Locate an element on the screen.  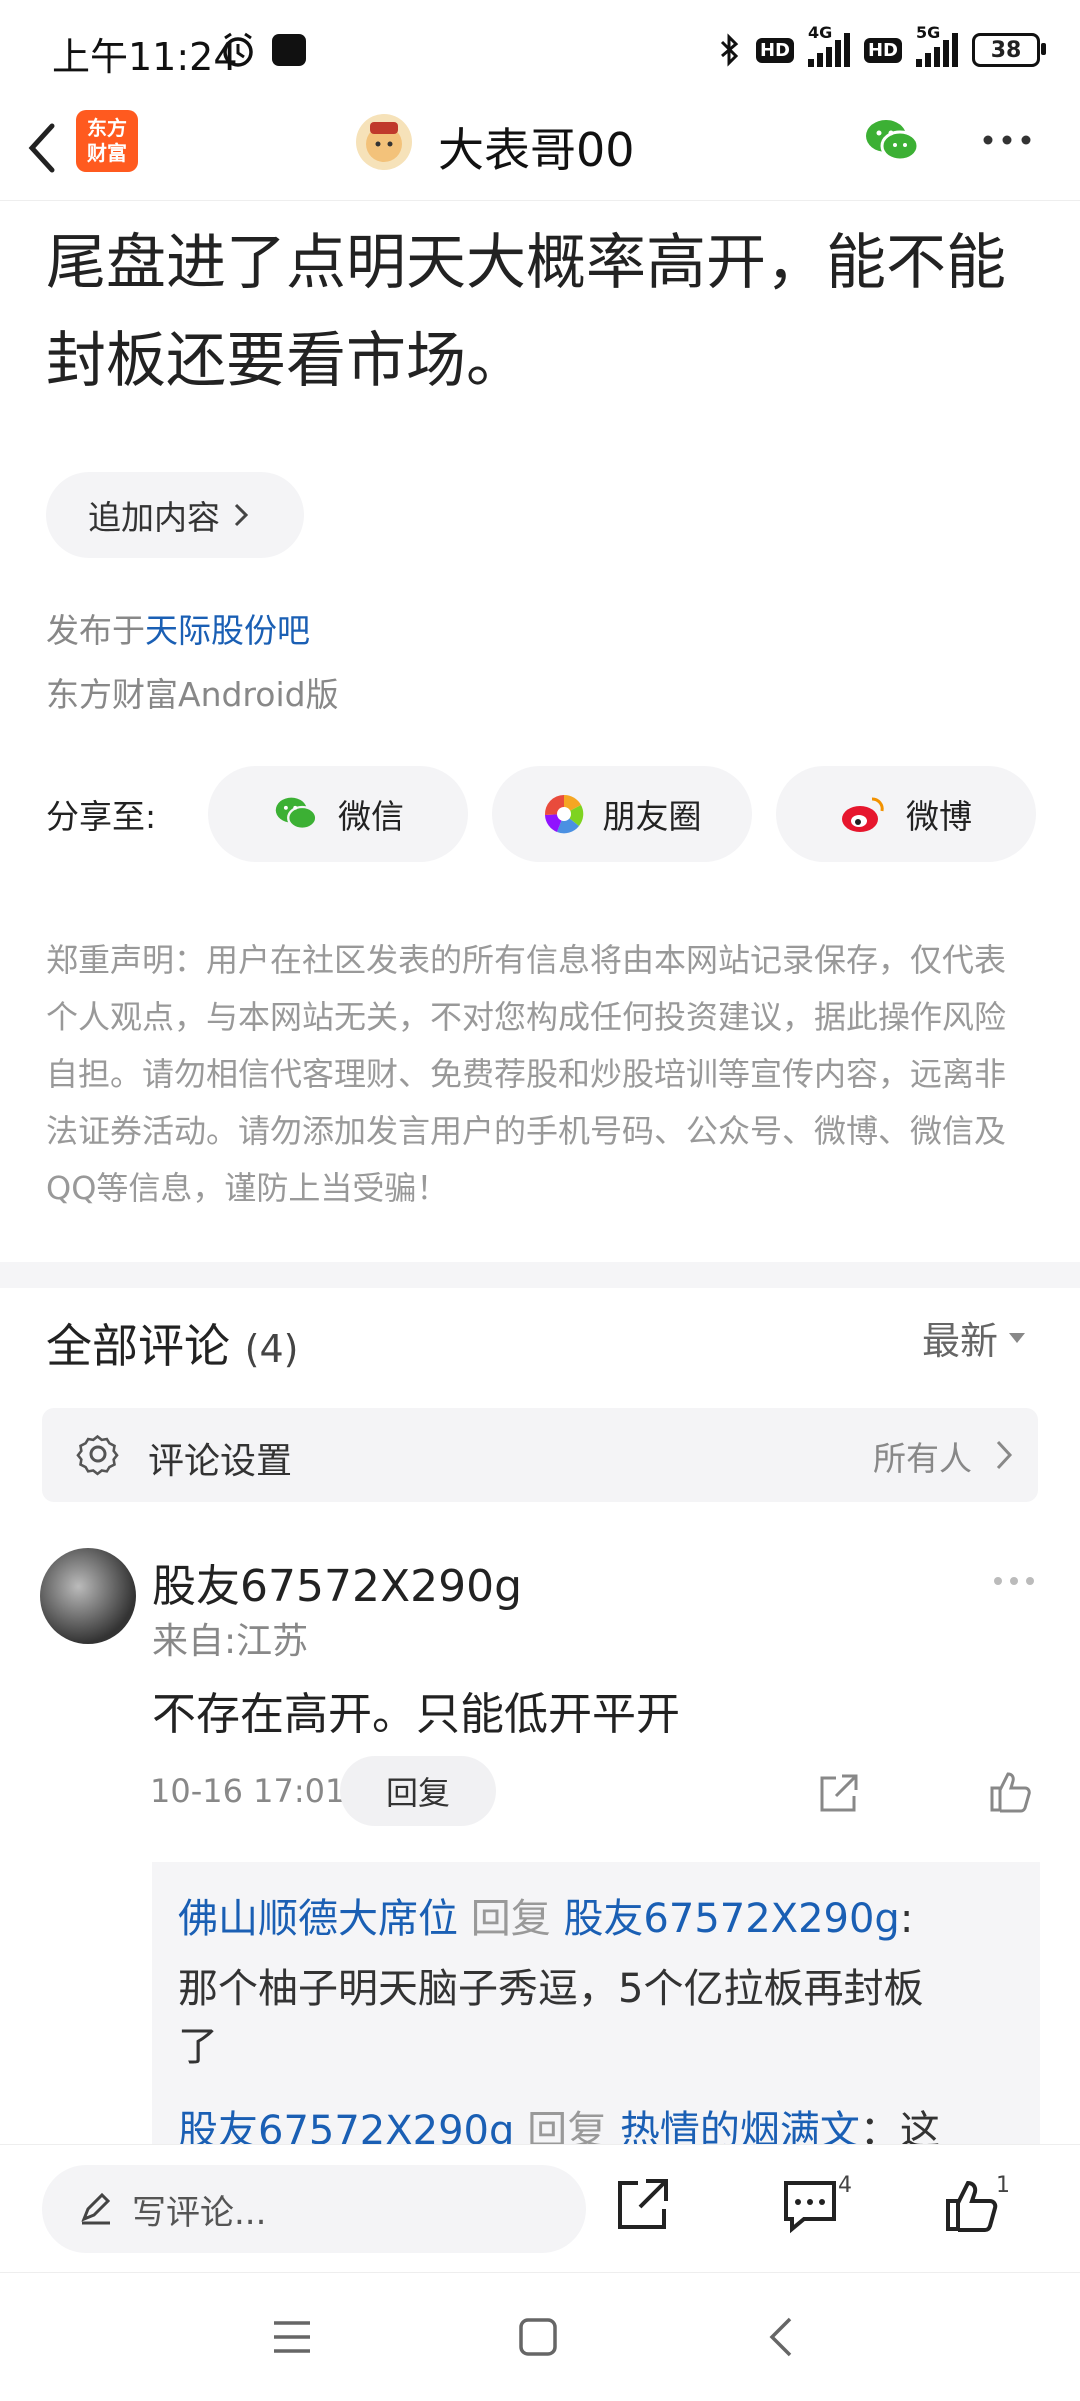
share-label: 分享至: is located at coordinates (101, 816).